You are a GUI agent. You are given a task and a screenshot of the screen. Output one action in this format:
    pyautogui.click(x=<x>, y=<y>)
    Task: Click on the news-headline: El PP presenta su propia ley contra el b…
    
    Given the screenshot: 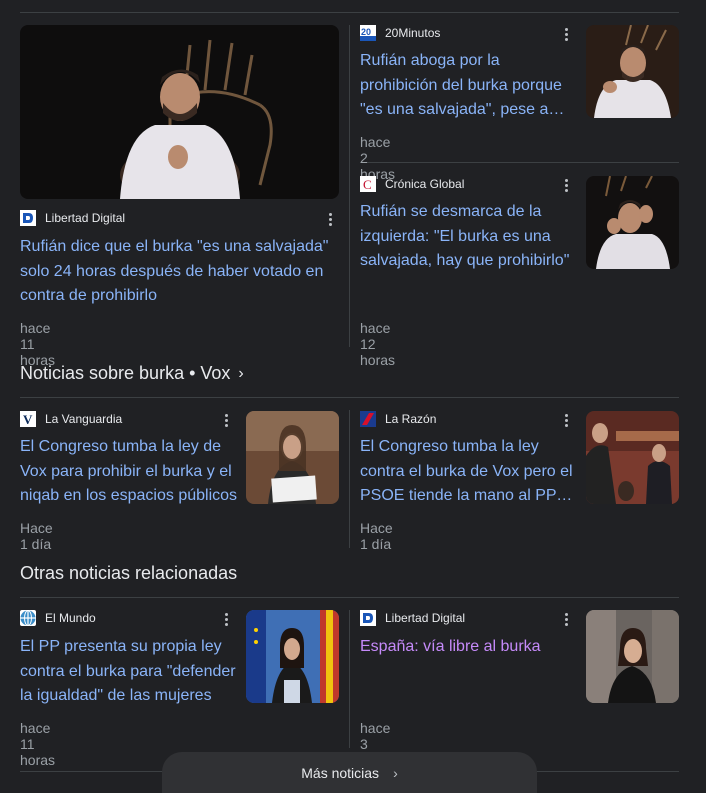 What is the action you would take?
    pyautogui.click(x=129, y=672)
    